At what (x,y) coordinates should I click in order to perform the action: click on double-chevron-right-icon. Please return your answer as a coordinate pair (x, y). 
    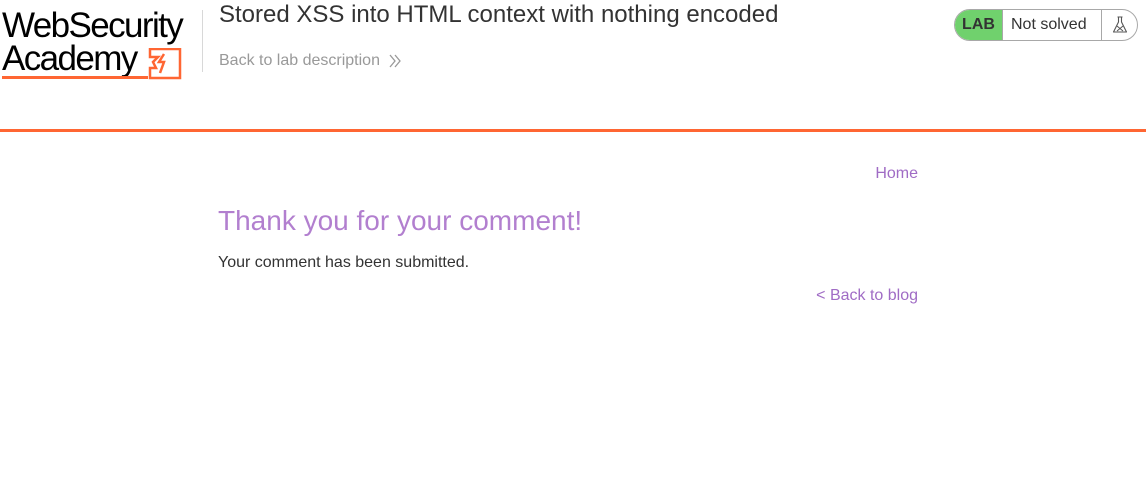
    Looking at the image, I should click on (395, 61).